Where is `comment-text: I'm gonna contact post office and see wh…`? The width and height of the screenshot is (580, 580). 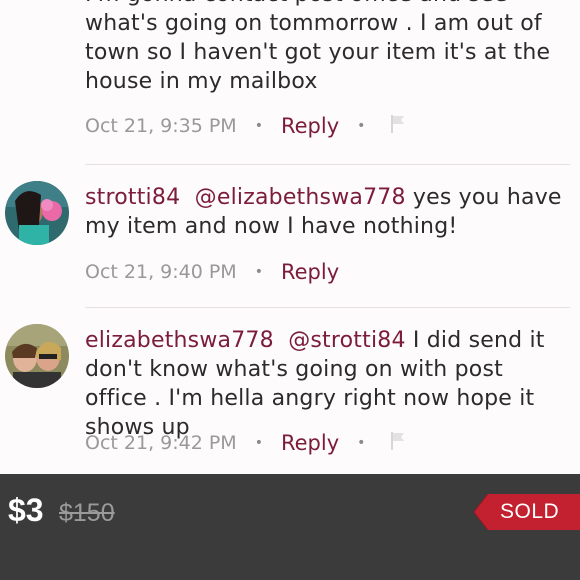
comment-text: I'm gonna contact post office and see wh… is located at coordinates (318, 47).